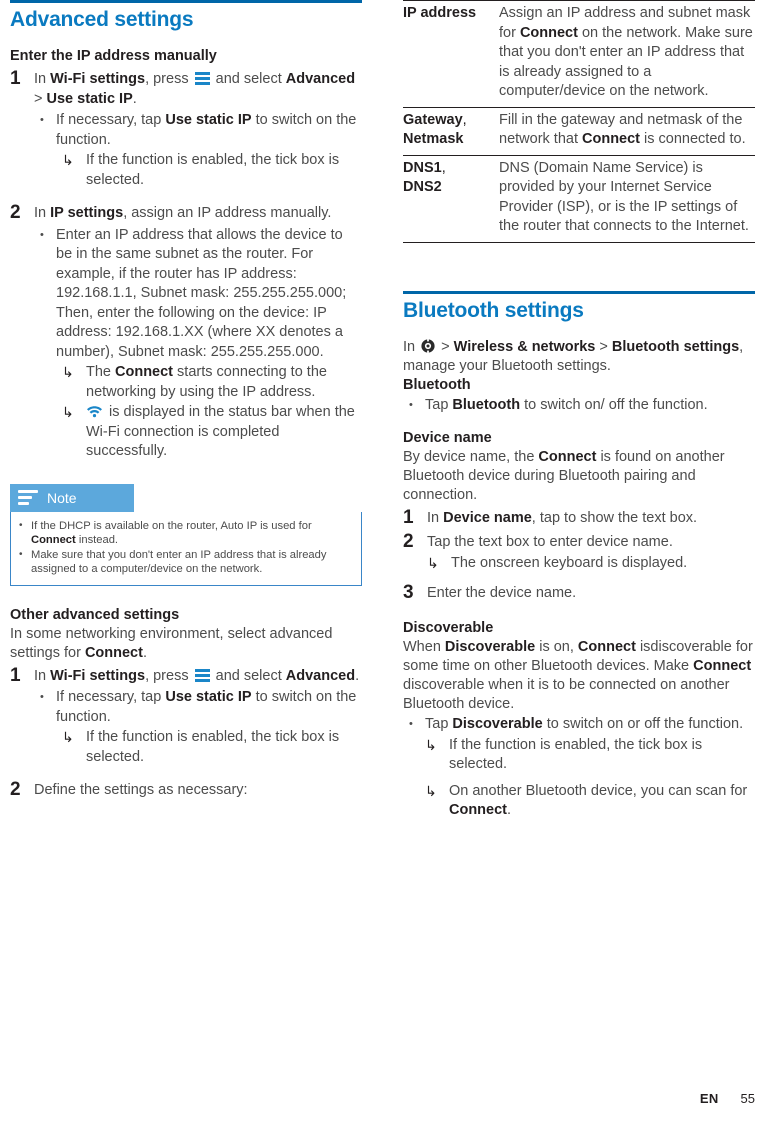 This screenshot has height=1122, width=765. Describe the element at coordinates (248, 79) in the screenshot. I see `step1-post: and select` at that location.